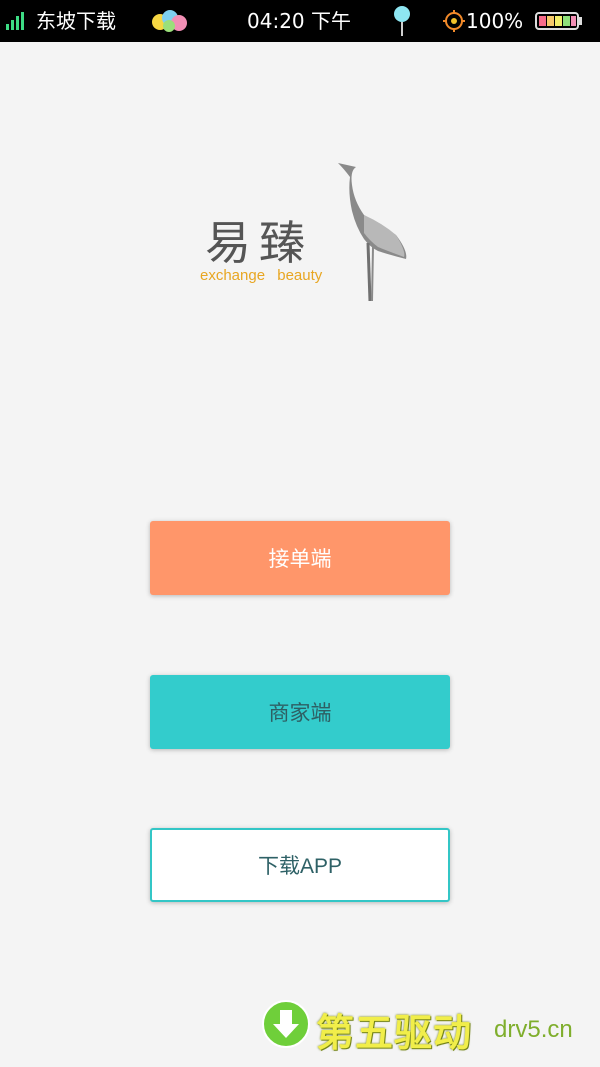 This screenshot has height=1067, width=600. I want to click on signal-icon, so click(16, 21).